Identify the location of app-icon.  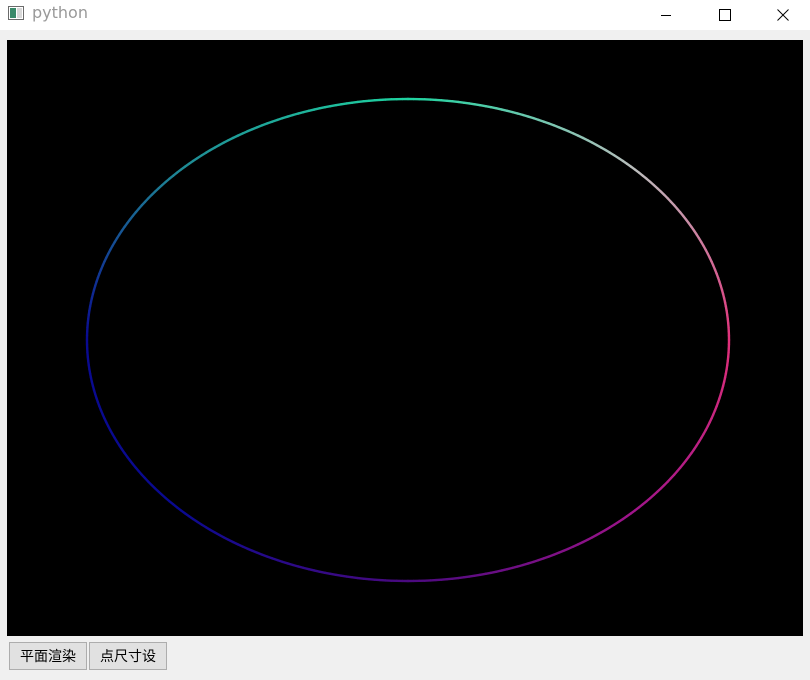
(16, 13).